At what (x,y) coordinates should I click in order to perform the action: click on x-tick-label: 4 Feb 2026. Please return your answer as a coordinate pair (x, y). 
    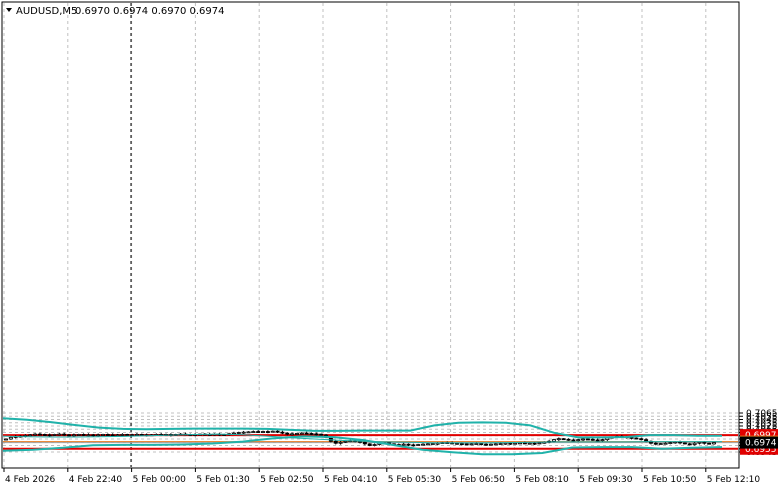
    Looking at the image, I should click on (30, 480).